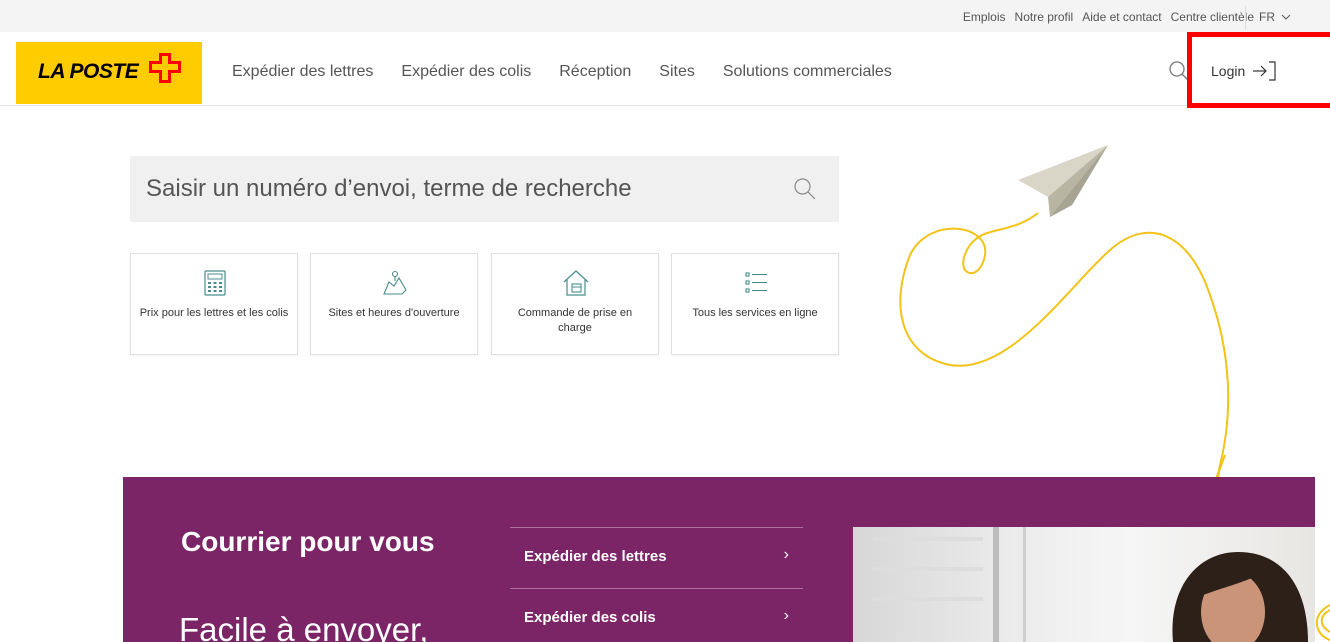 This screenshot has width=1330, height=642. Describe the element at coordinates (807, 72) in the screenshot. I see `nav-item-solutions: Solutions commerciales` at that location.